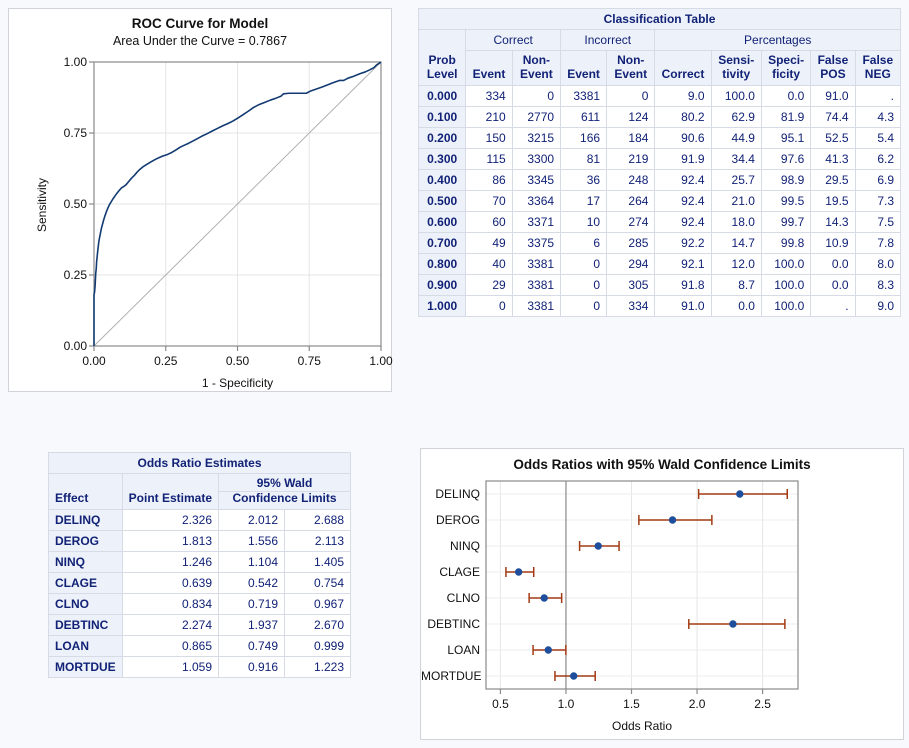  What do you see at coordinates (833, 95) in the screenshot?
I see `table-cell: 91.0` at bounding box center [833, 95].